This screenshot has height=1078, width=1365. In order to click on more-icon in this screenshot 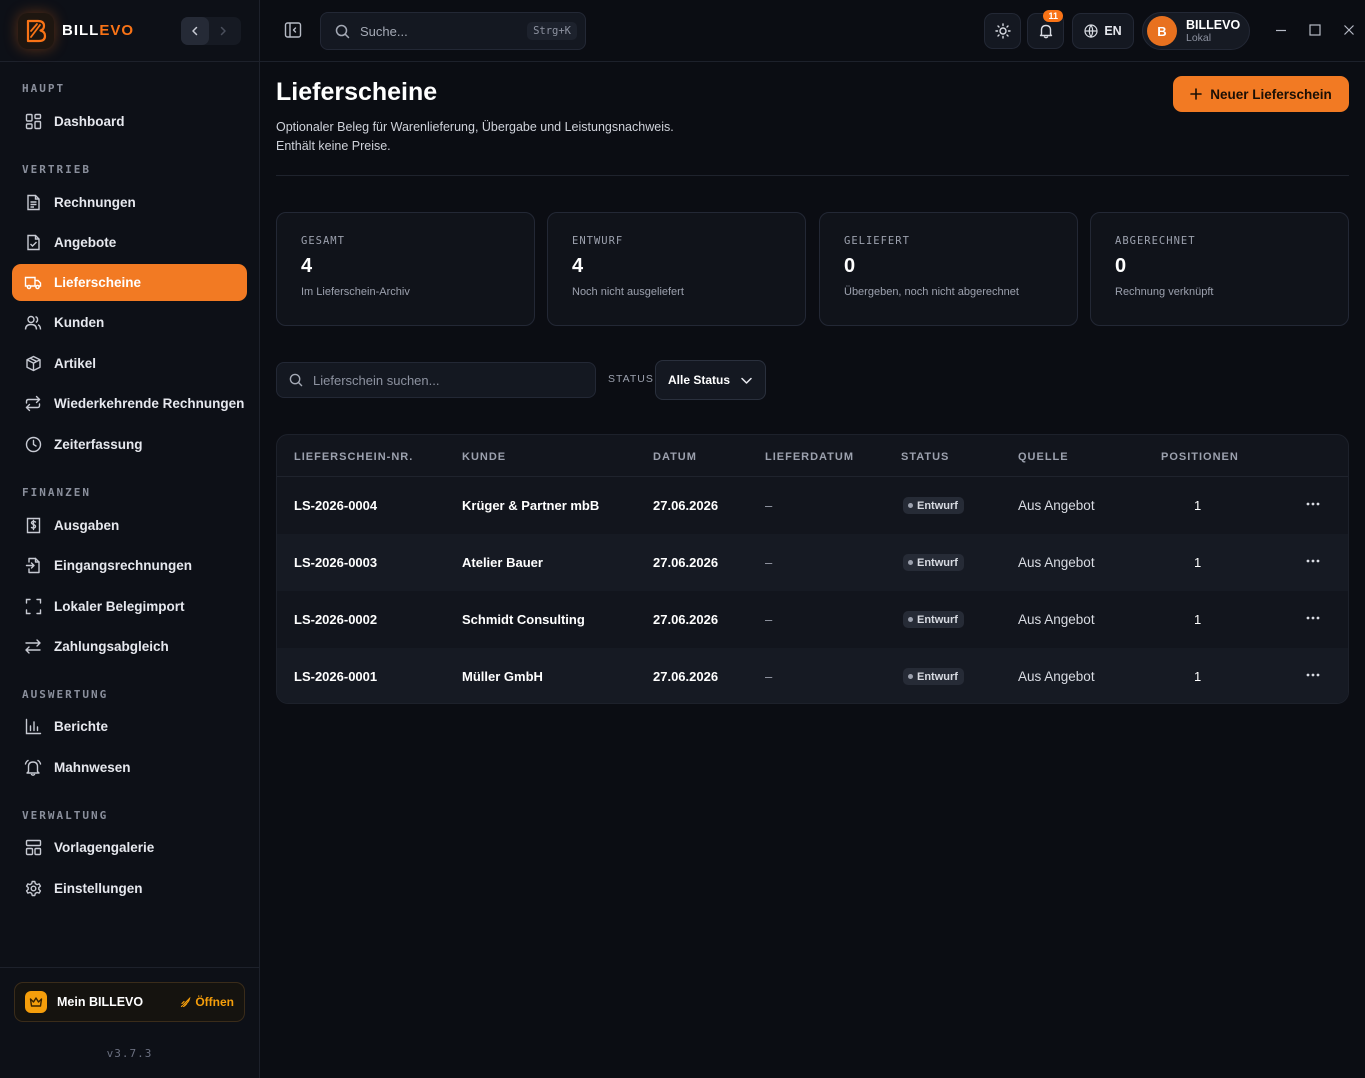, I will do `click(1313, 561)`.